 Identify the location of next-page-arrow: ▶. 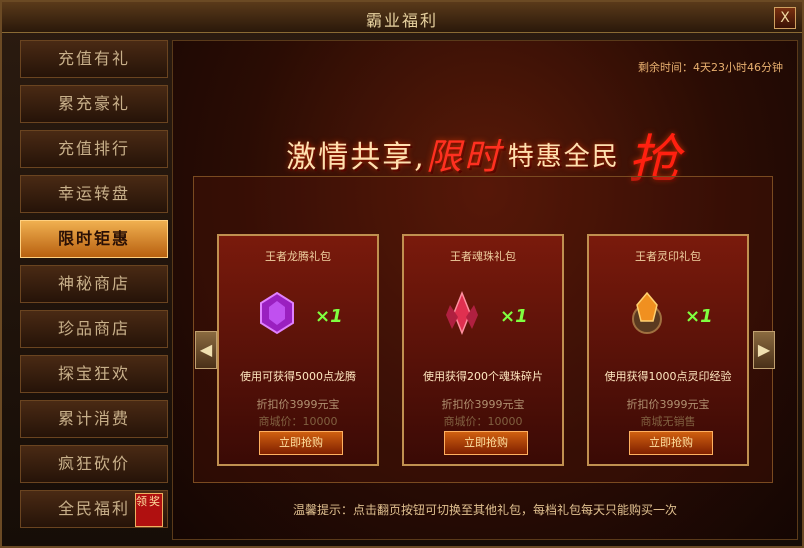
(764, 350).